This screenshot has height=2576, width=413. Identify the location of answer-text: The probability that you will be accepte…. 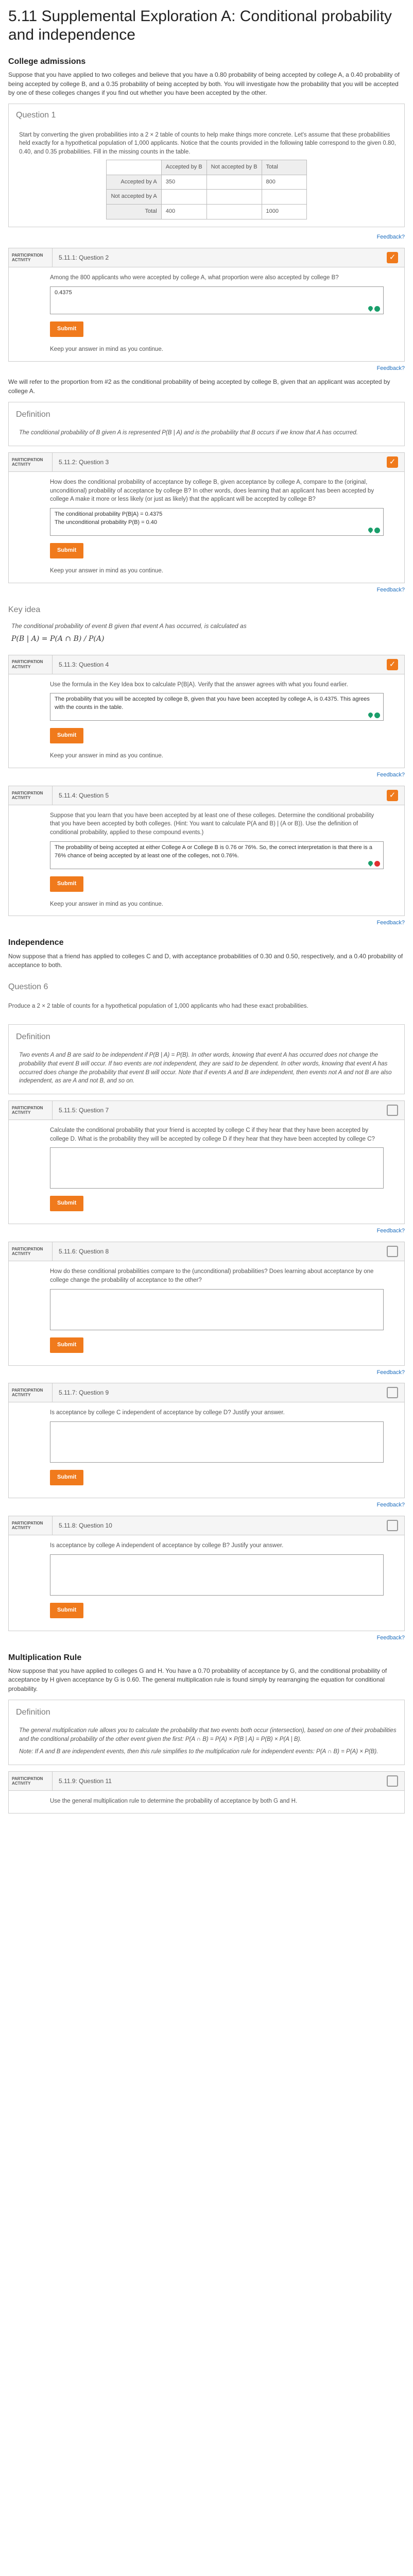
(212, 703).